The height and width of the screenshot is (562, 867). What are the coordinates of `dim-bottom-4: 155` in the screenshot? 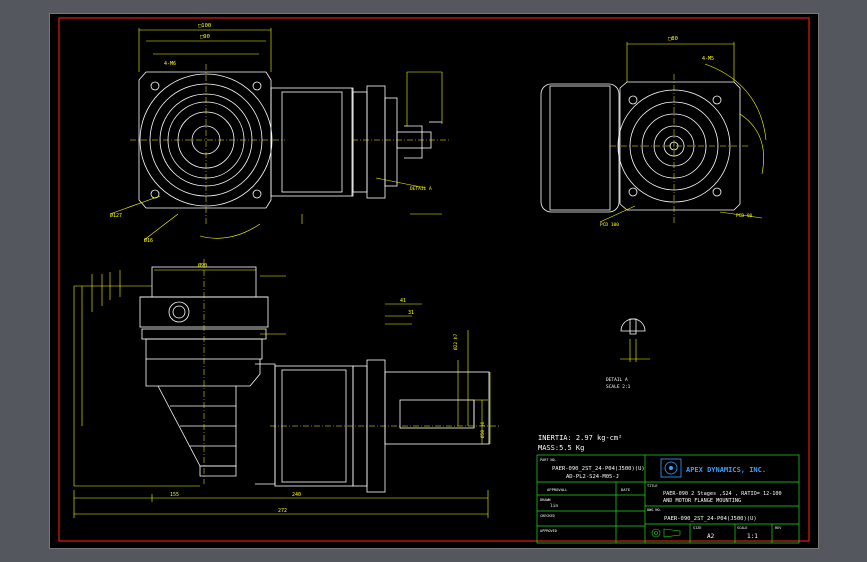 It's located at (174, 495).